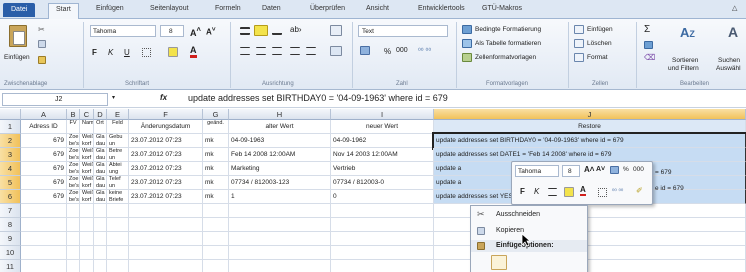 This screenshot has height=272, width=746. What do you see at coordinates (571, 171) in the screenshot?
I see `mini-size-select: 8` at bounding box center [571, 171].